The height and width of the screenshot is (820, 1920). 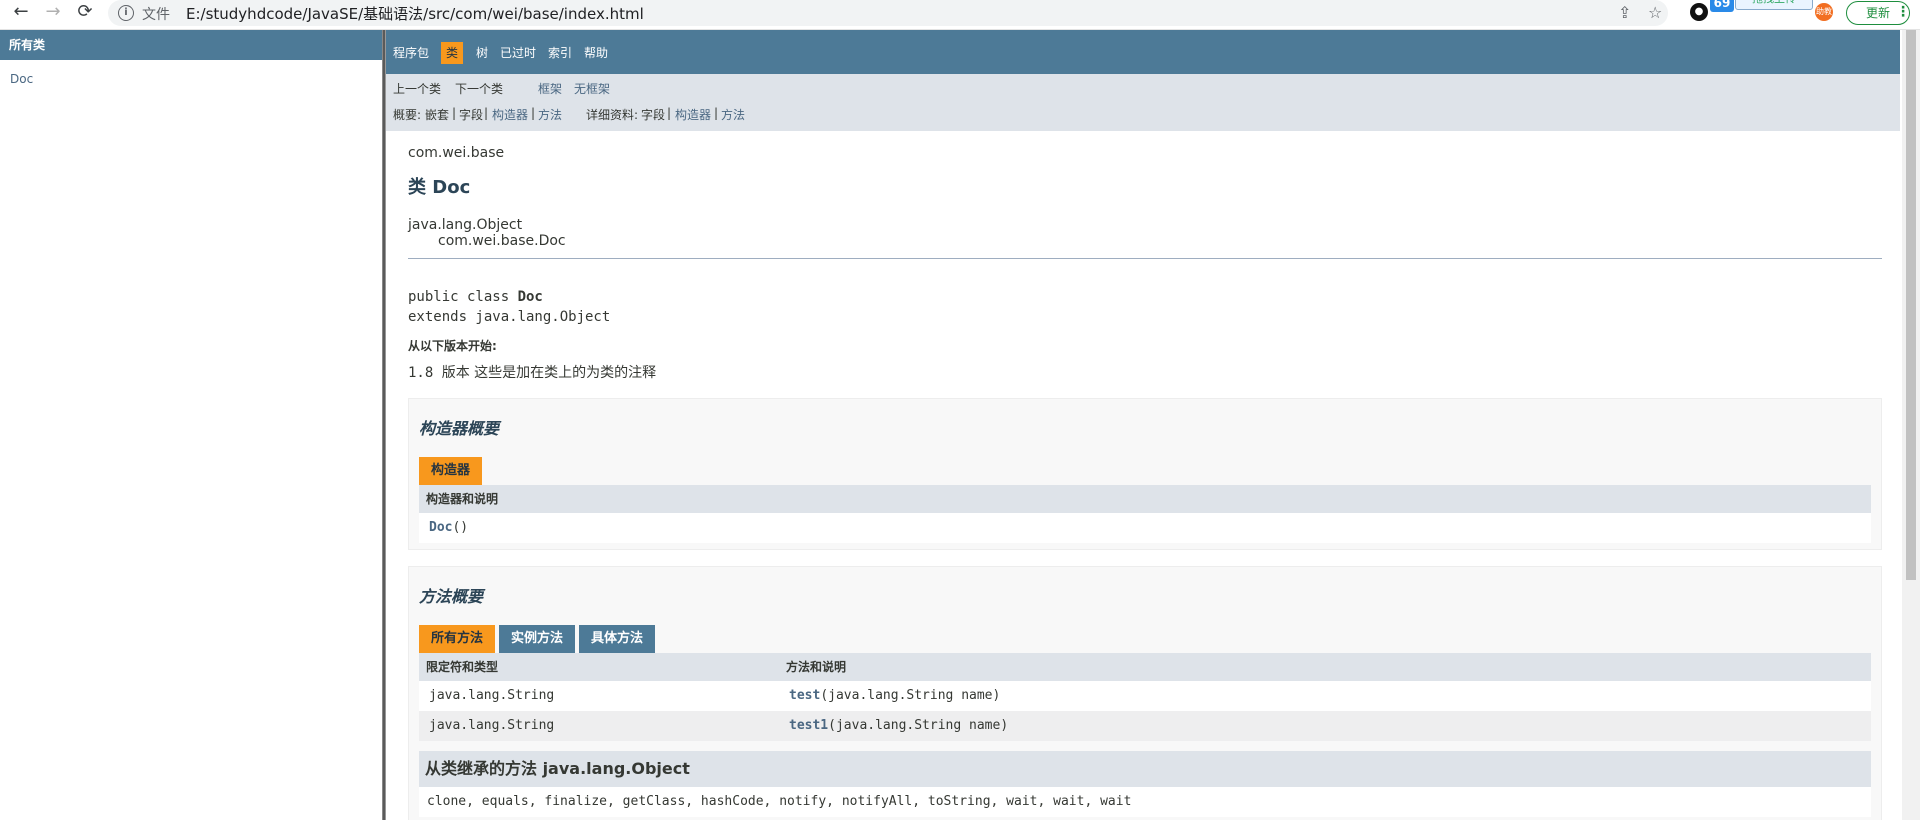 I want to click on profile-avatar: 助教, so click(x=1824, y=12).